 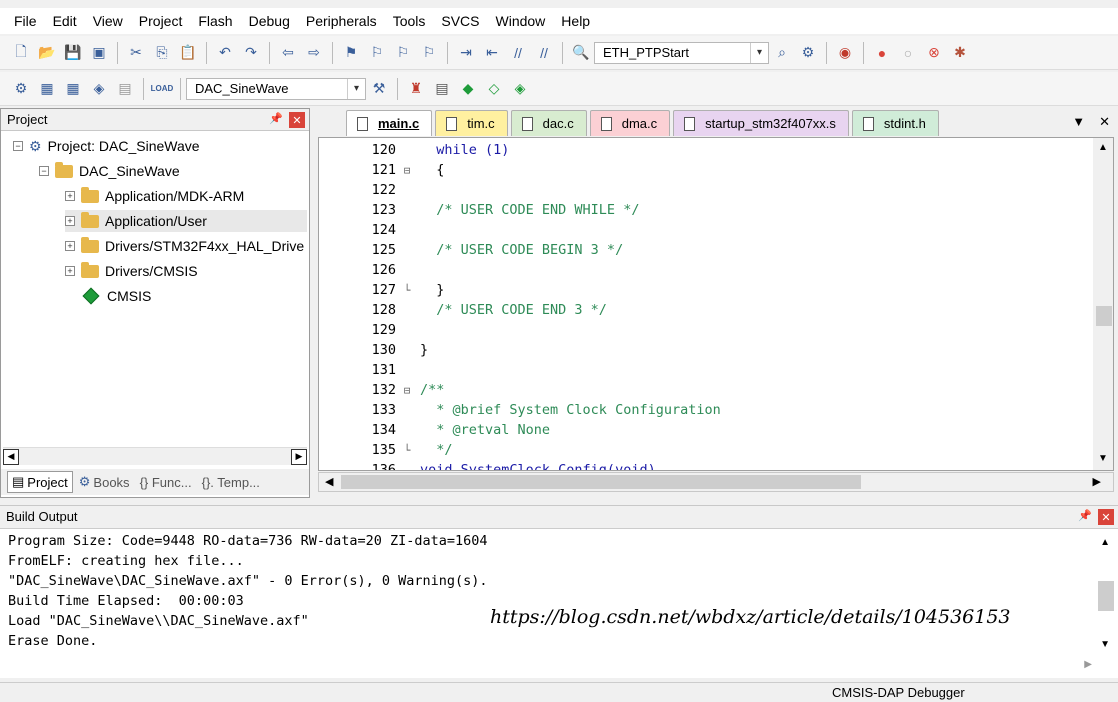 I want to click on tab-books: ⚙ Books, so click(x=104, y=482).